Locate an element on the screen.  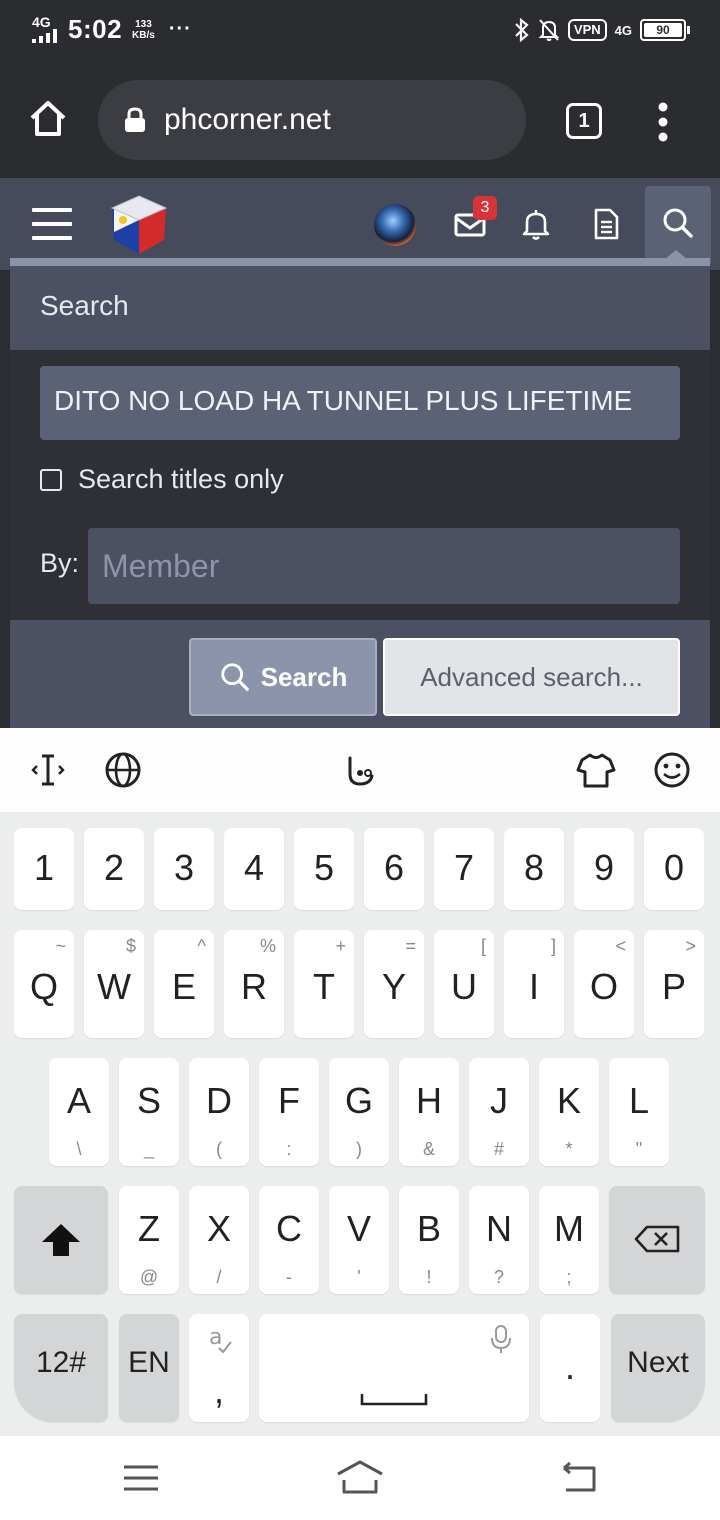
key-8: 8 is located at coordinates (534, 869).